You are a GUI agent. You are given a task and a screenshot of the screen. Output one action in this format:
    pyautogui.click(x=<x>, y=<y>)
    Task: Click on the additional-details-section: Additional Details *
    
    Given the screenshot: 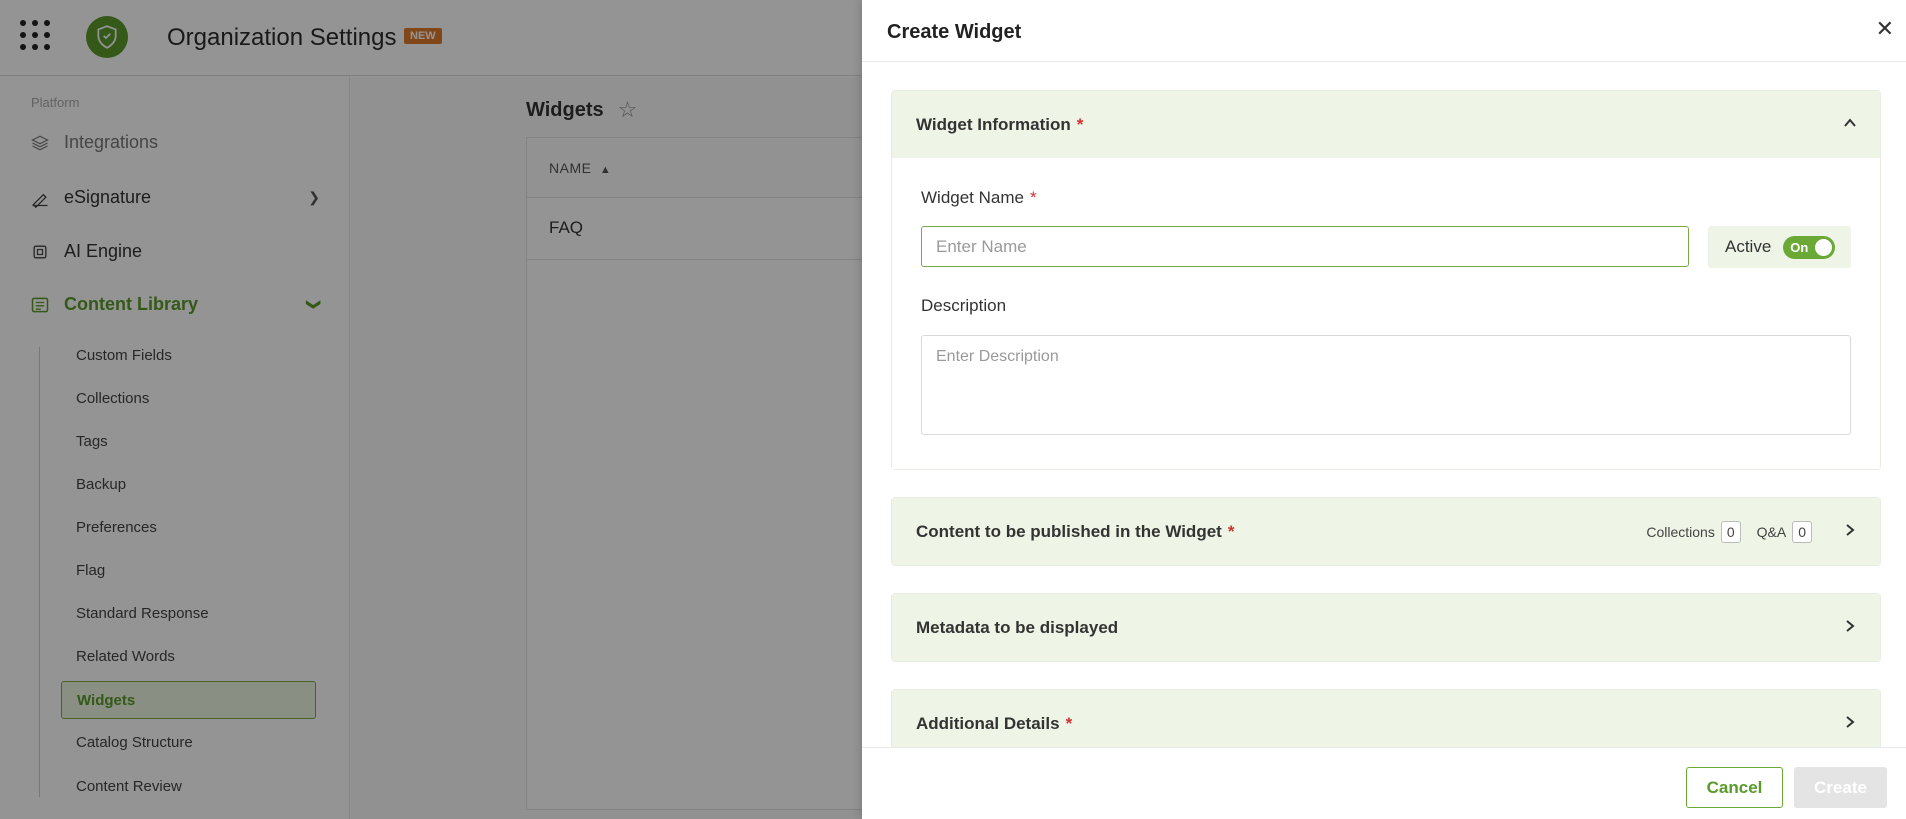 What is the action you would take?
    pyautogui.click(x=1386, y=718)
    